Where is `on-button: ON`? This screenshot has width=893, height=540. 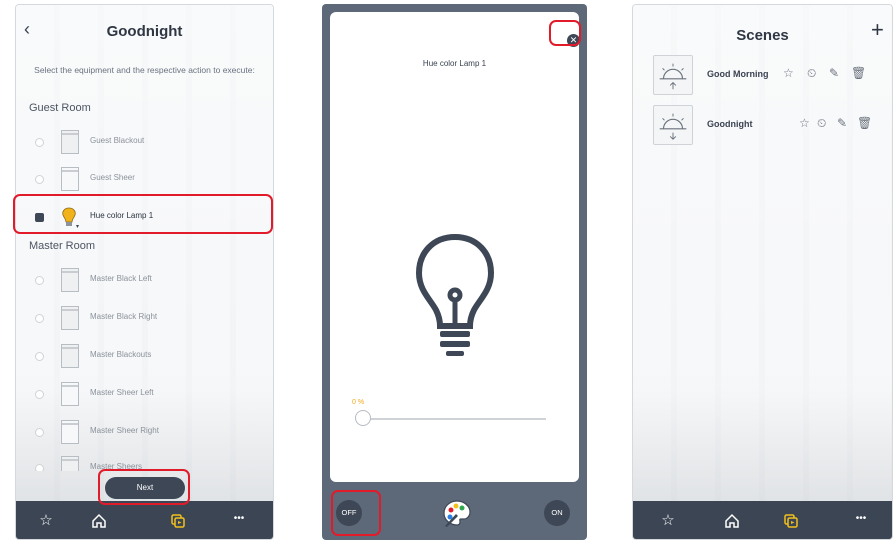
on-button: ON is located at coordinates (557, 513).